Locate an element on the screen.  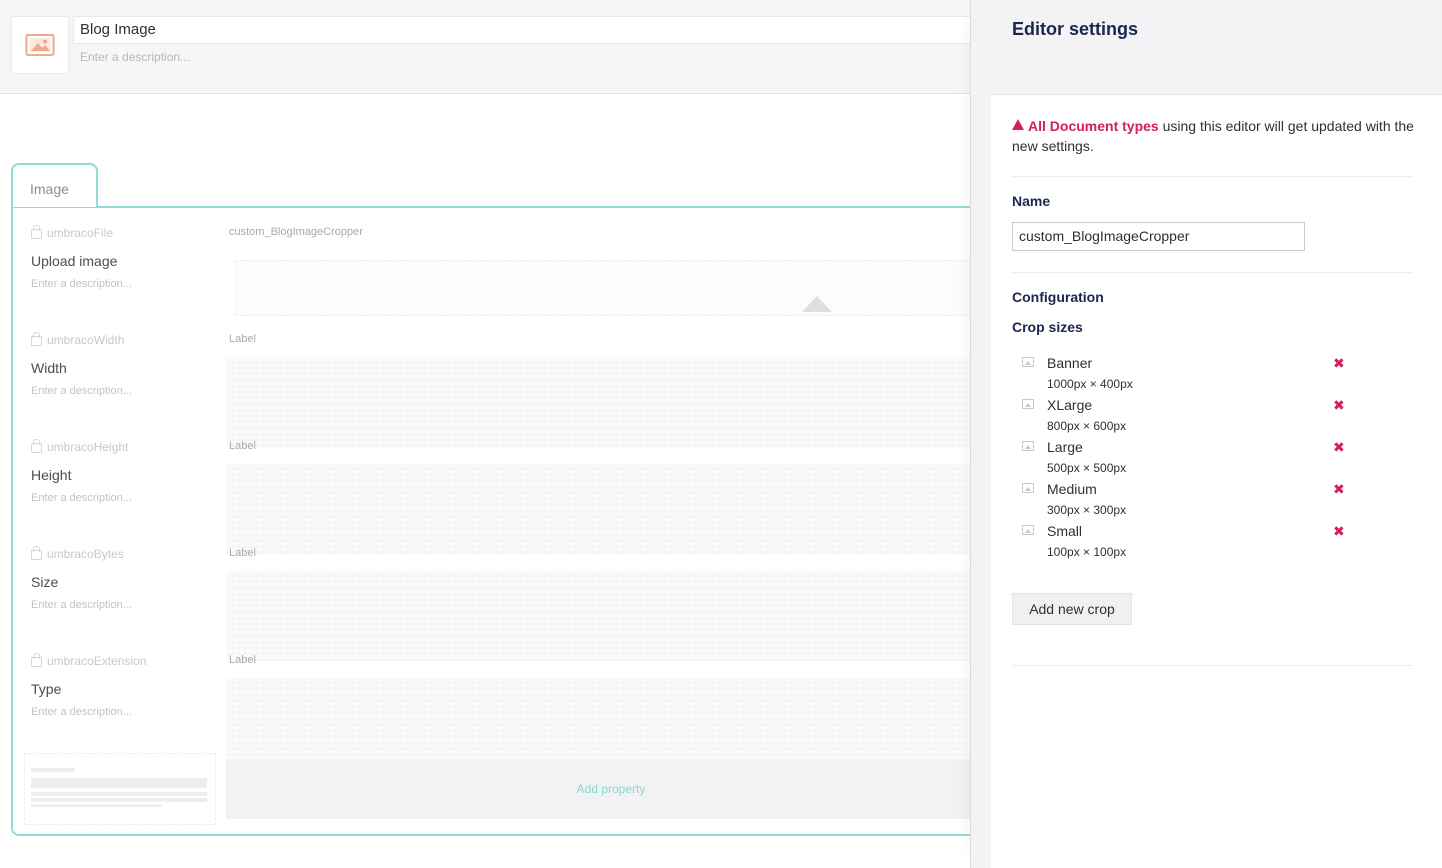
picture-icon is located at coordinates (40, 45).